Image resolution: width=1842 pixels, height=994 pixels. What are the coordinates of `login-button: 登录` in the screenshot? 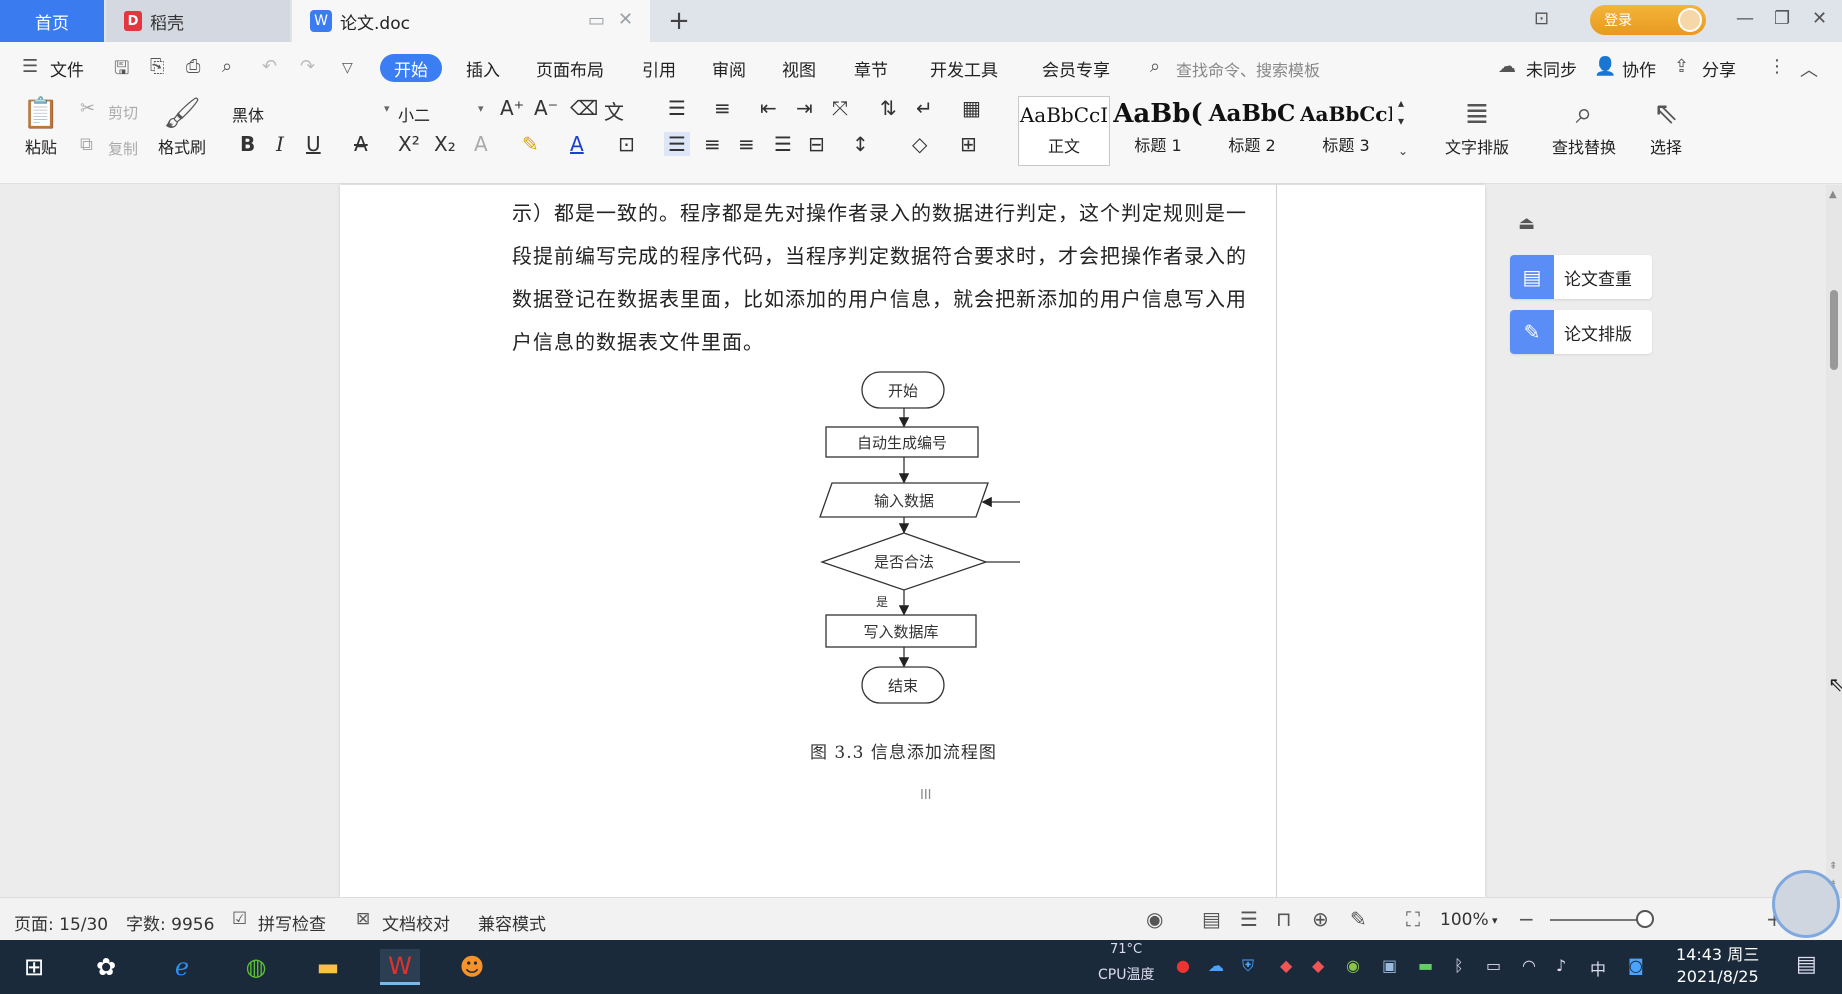 It's located at (1648, 20).